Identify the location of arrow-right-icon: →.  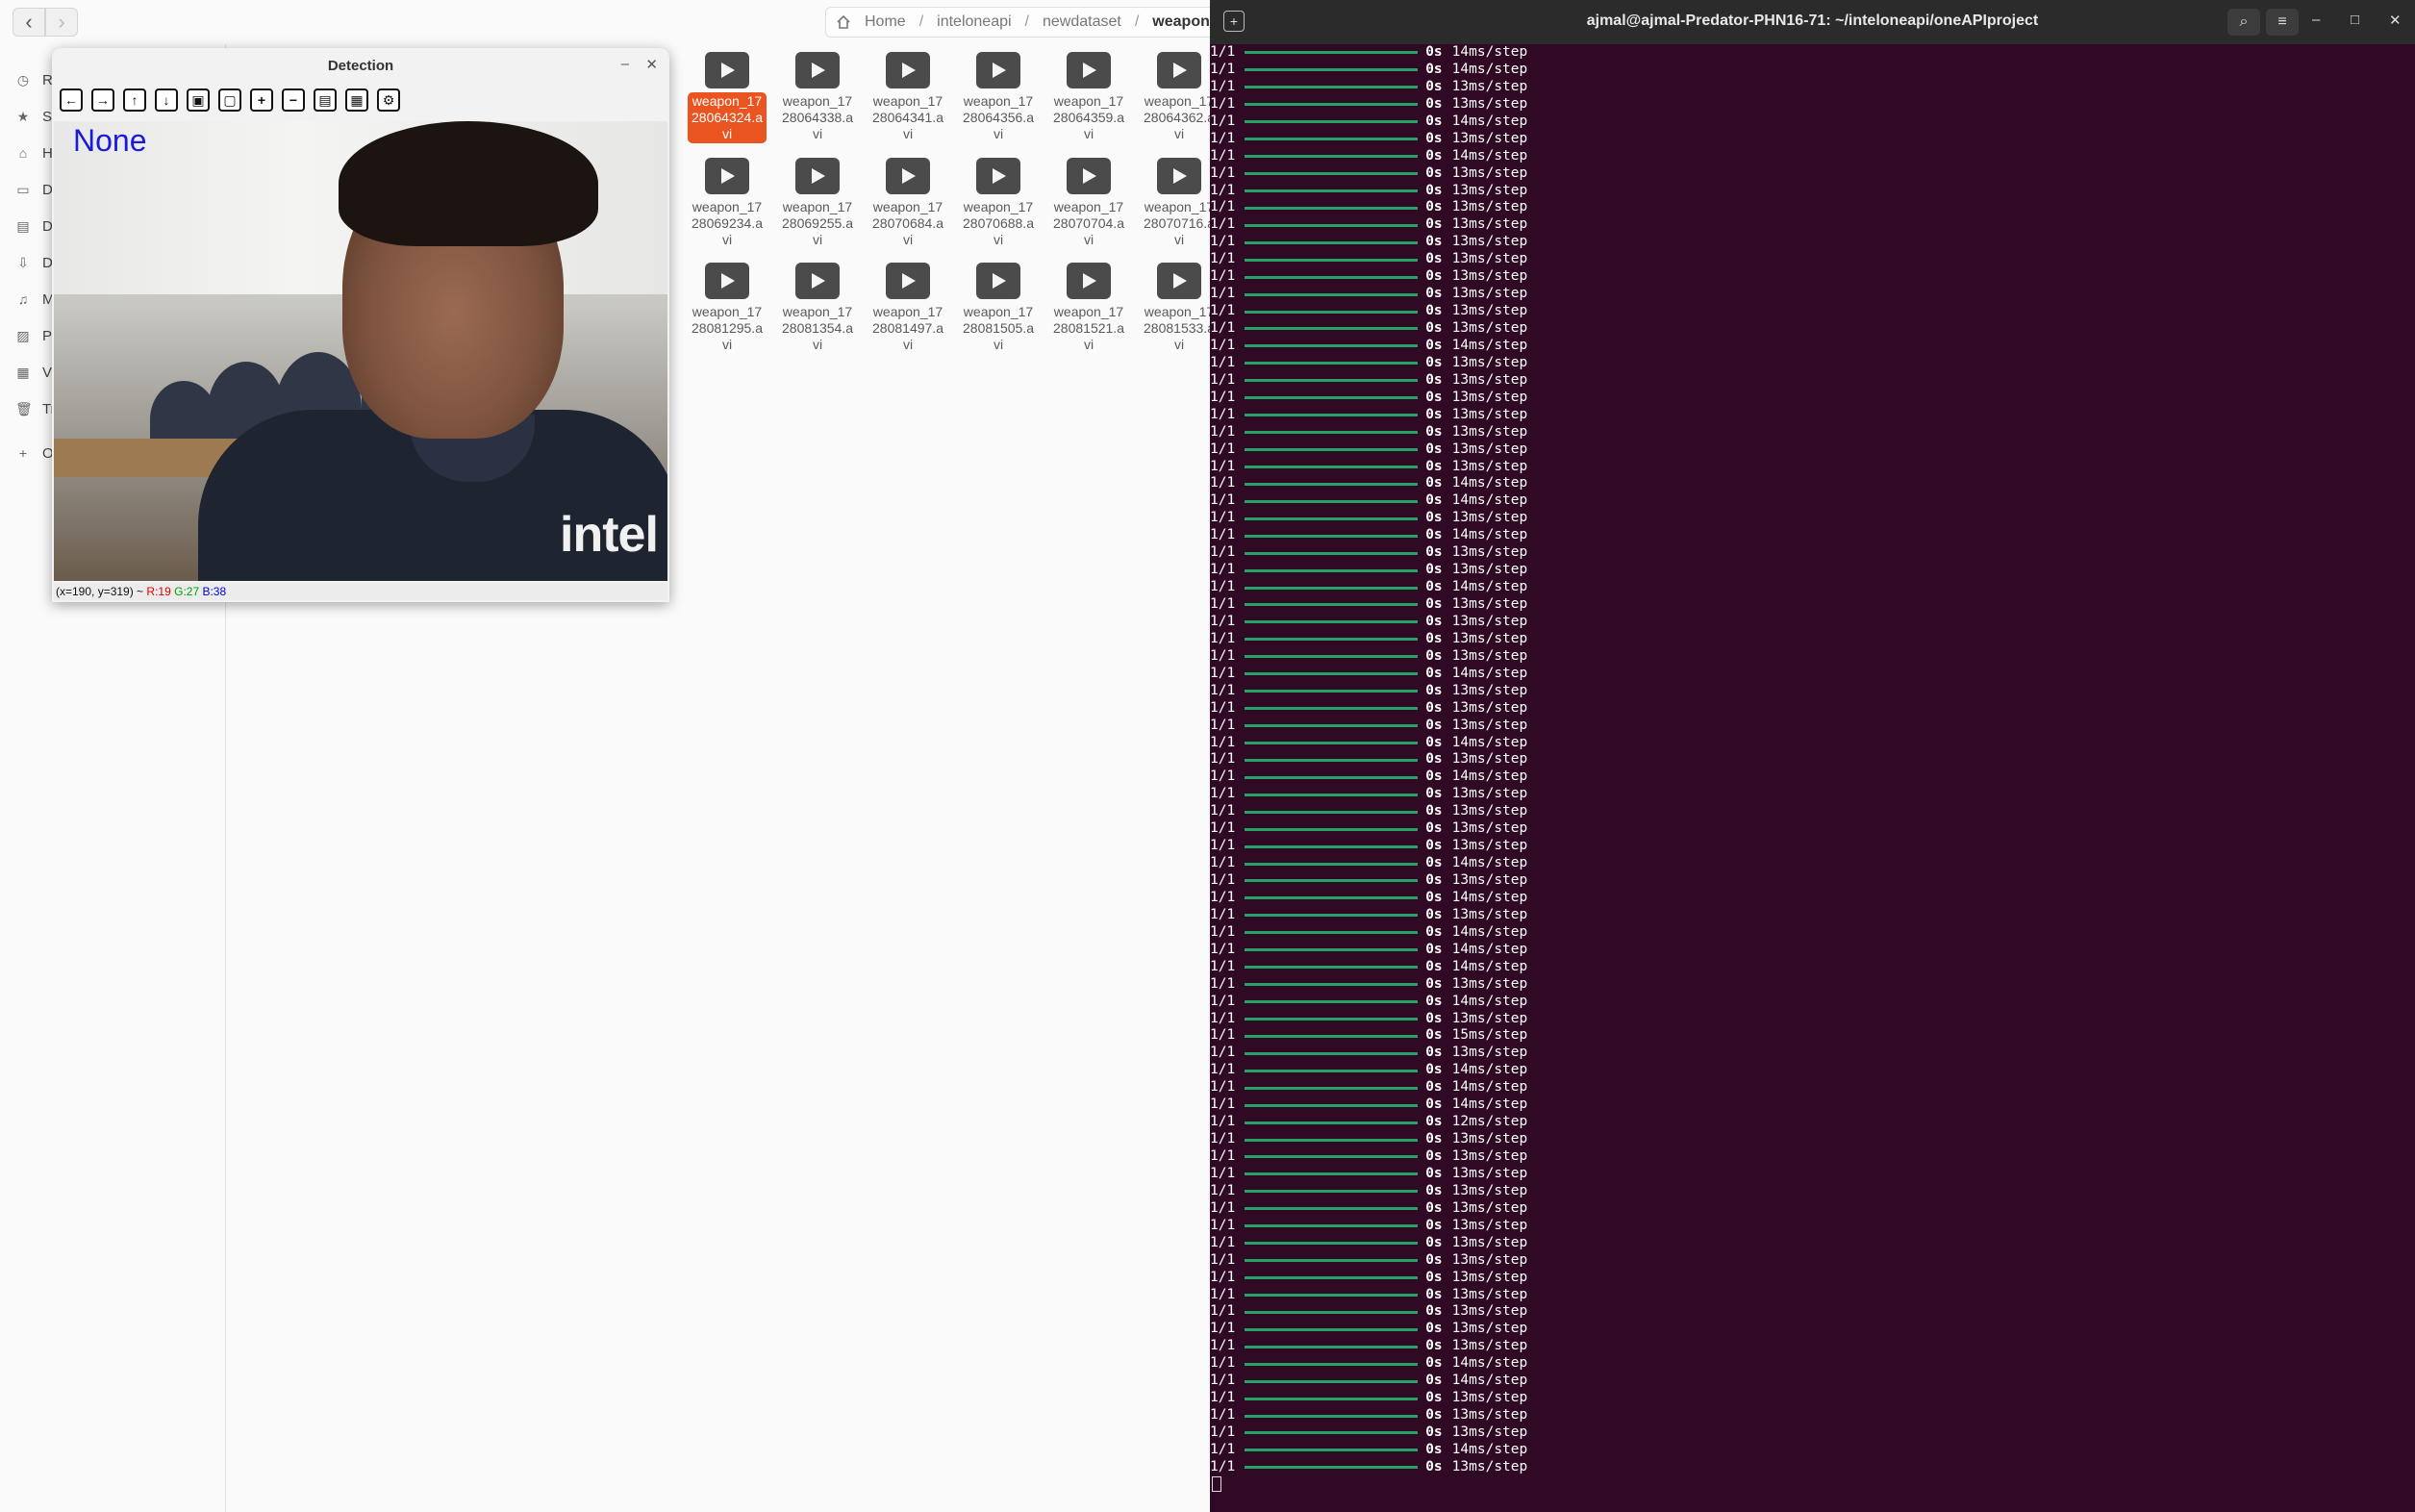
(102, 100).